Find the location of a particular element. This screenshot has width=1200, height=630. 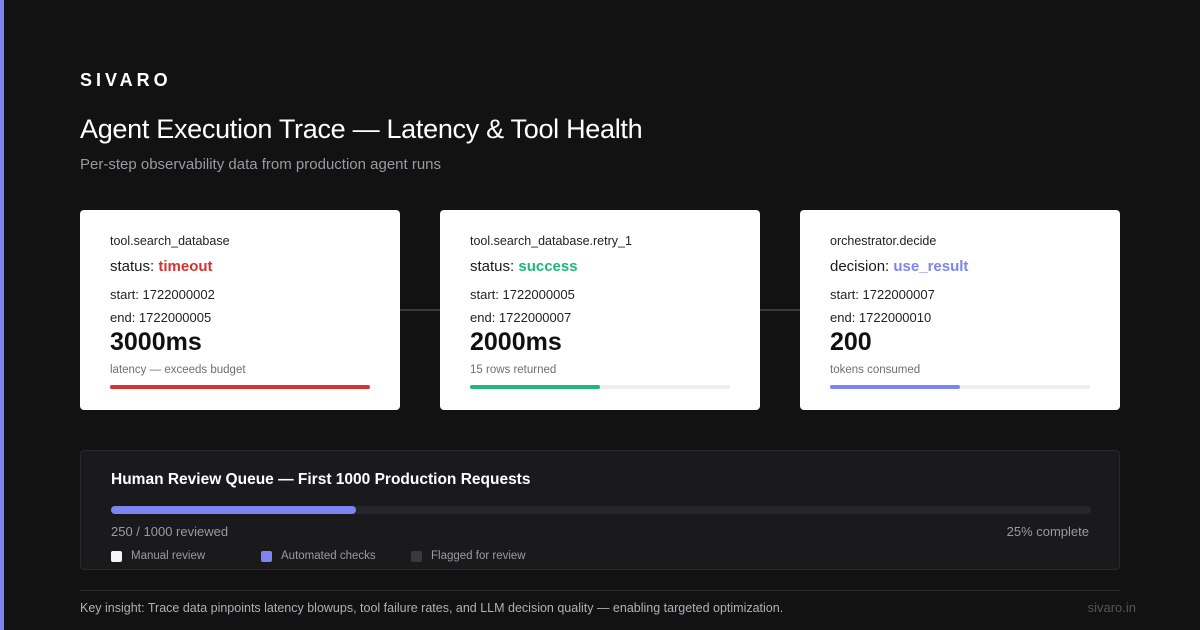

metric-value: 3000ms is located at coordinates (156, 342).